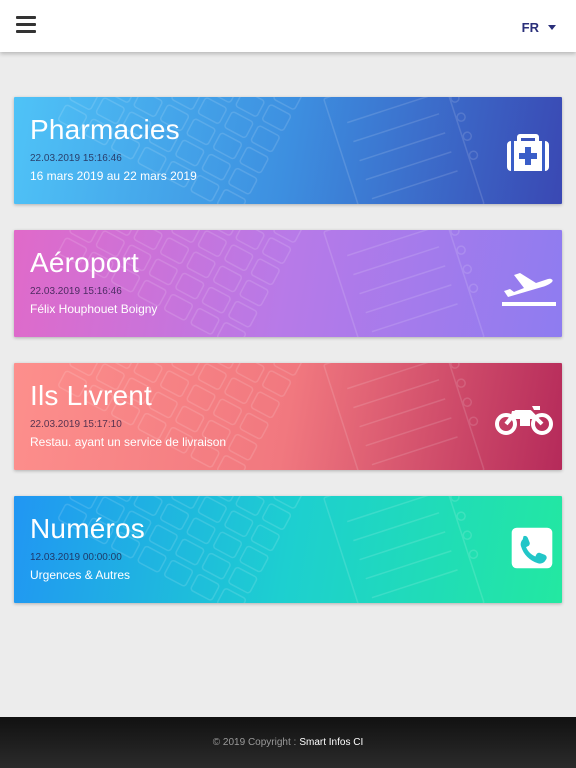 This screenshot has height=768, width=576. Describe the element at coordinates (529, 289) in the screenshot. I see `airplane-takeoff-icon` at that location.